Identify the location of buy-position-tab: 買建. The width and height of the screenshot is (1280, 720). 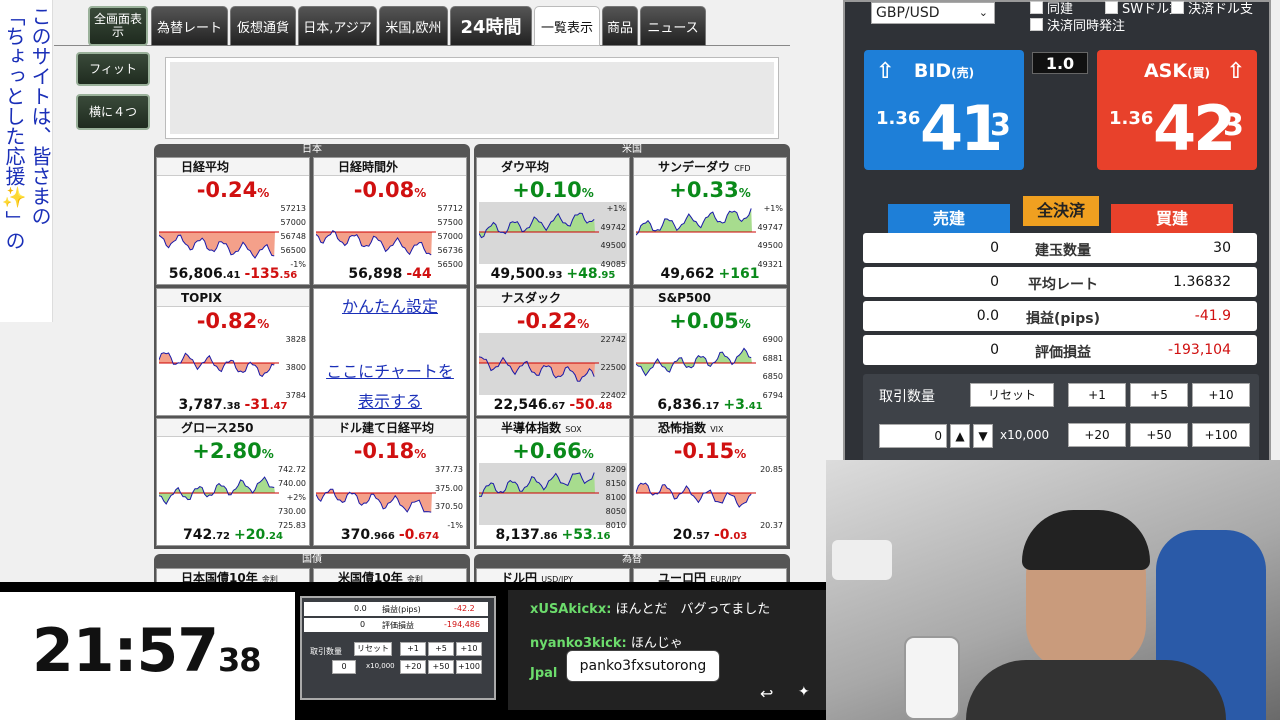
(1172, 219).